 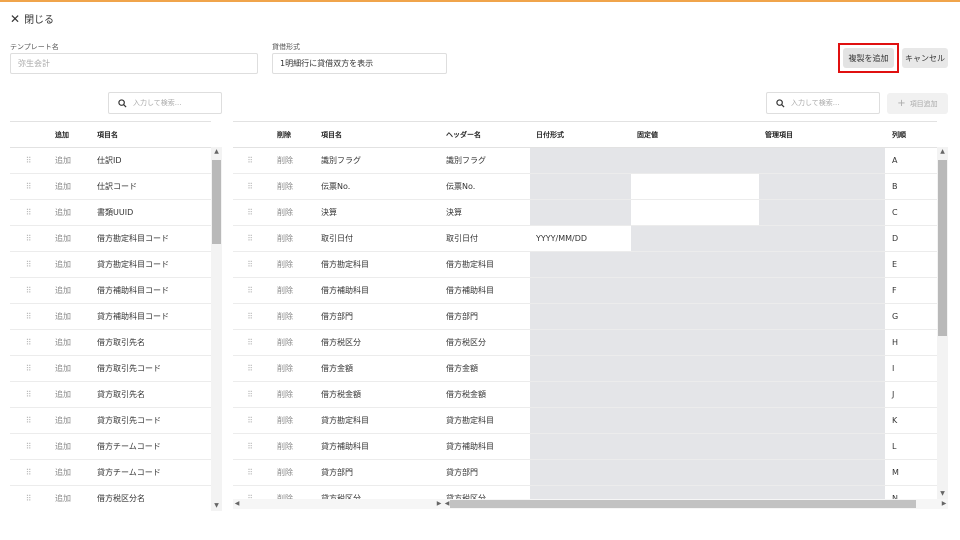 What do you see at coordinates (894, 290) in the screenshot?
I see `column-order-cell: F` at bounding box center [894, 290].